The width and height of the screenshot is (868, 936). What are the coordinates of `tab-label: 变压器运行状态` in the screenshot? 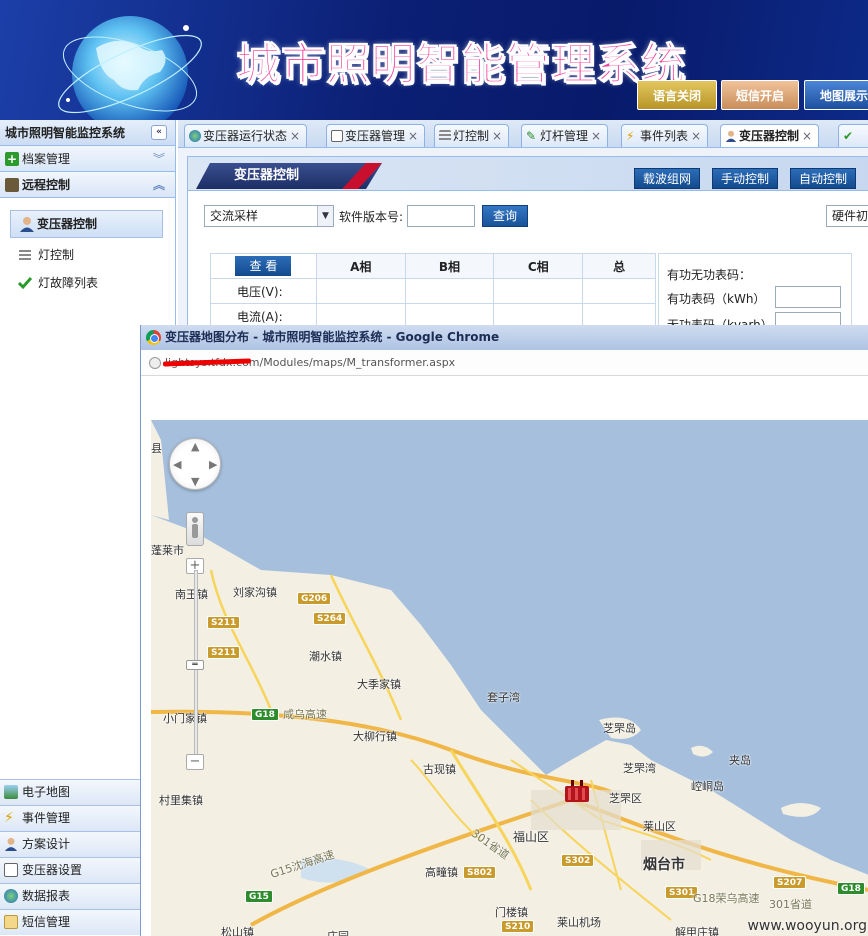 It's located at (245, 136).